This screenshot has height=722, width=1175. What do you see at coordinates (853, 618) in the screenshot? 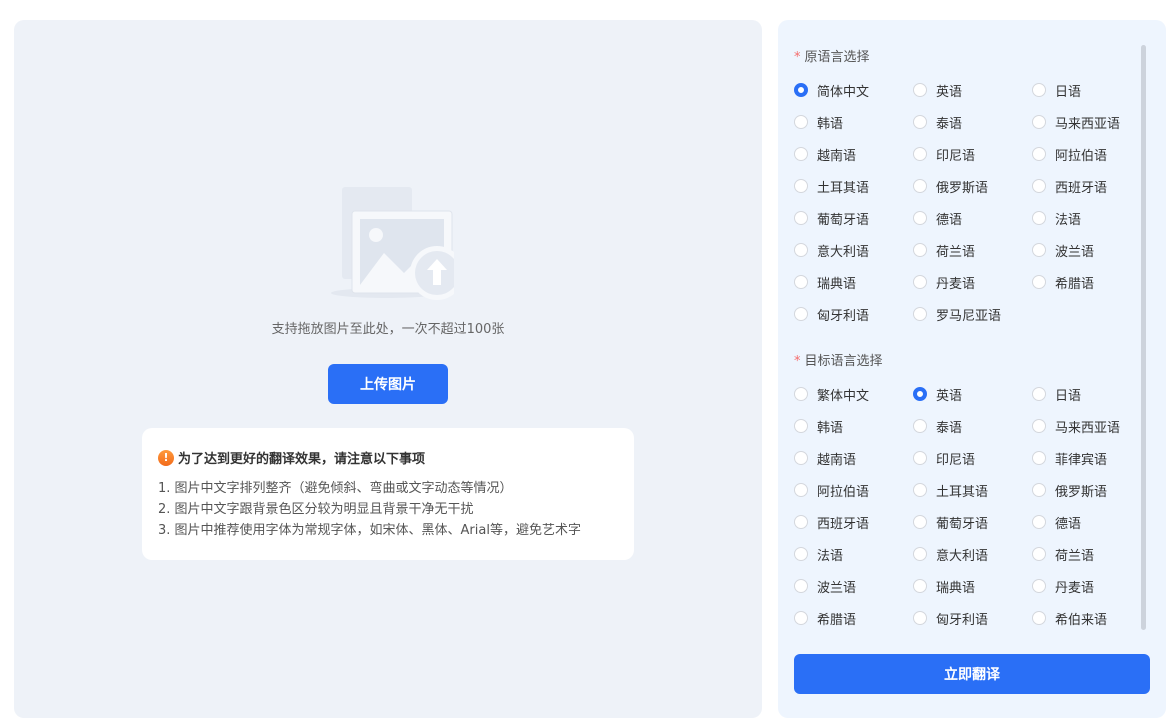
I see `target-language-radio: 希腊语` at bounding box center [853, 618].